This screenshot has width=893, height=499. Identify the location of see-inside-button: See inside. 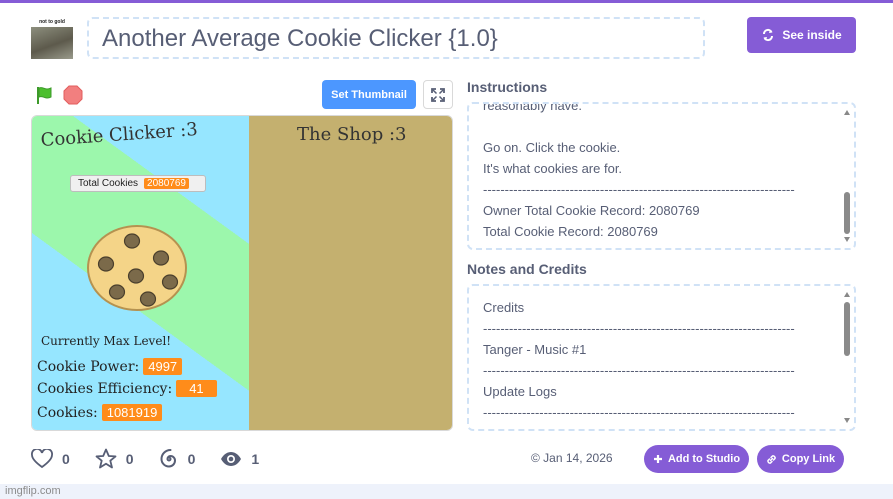
(801, 35).